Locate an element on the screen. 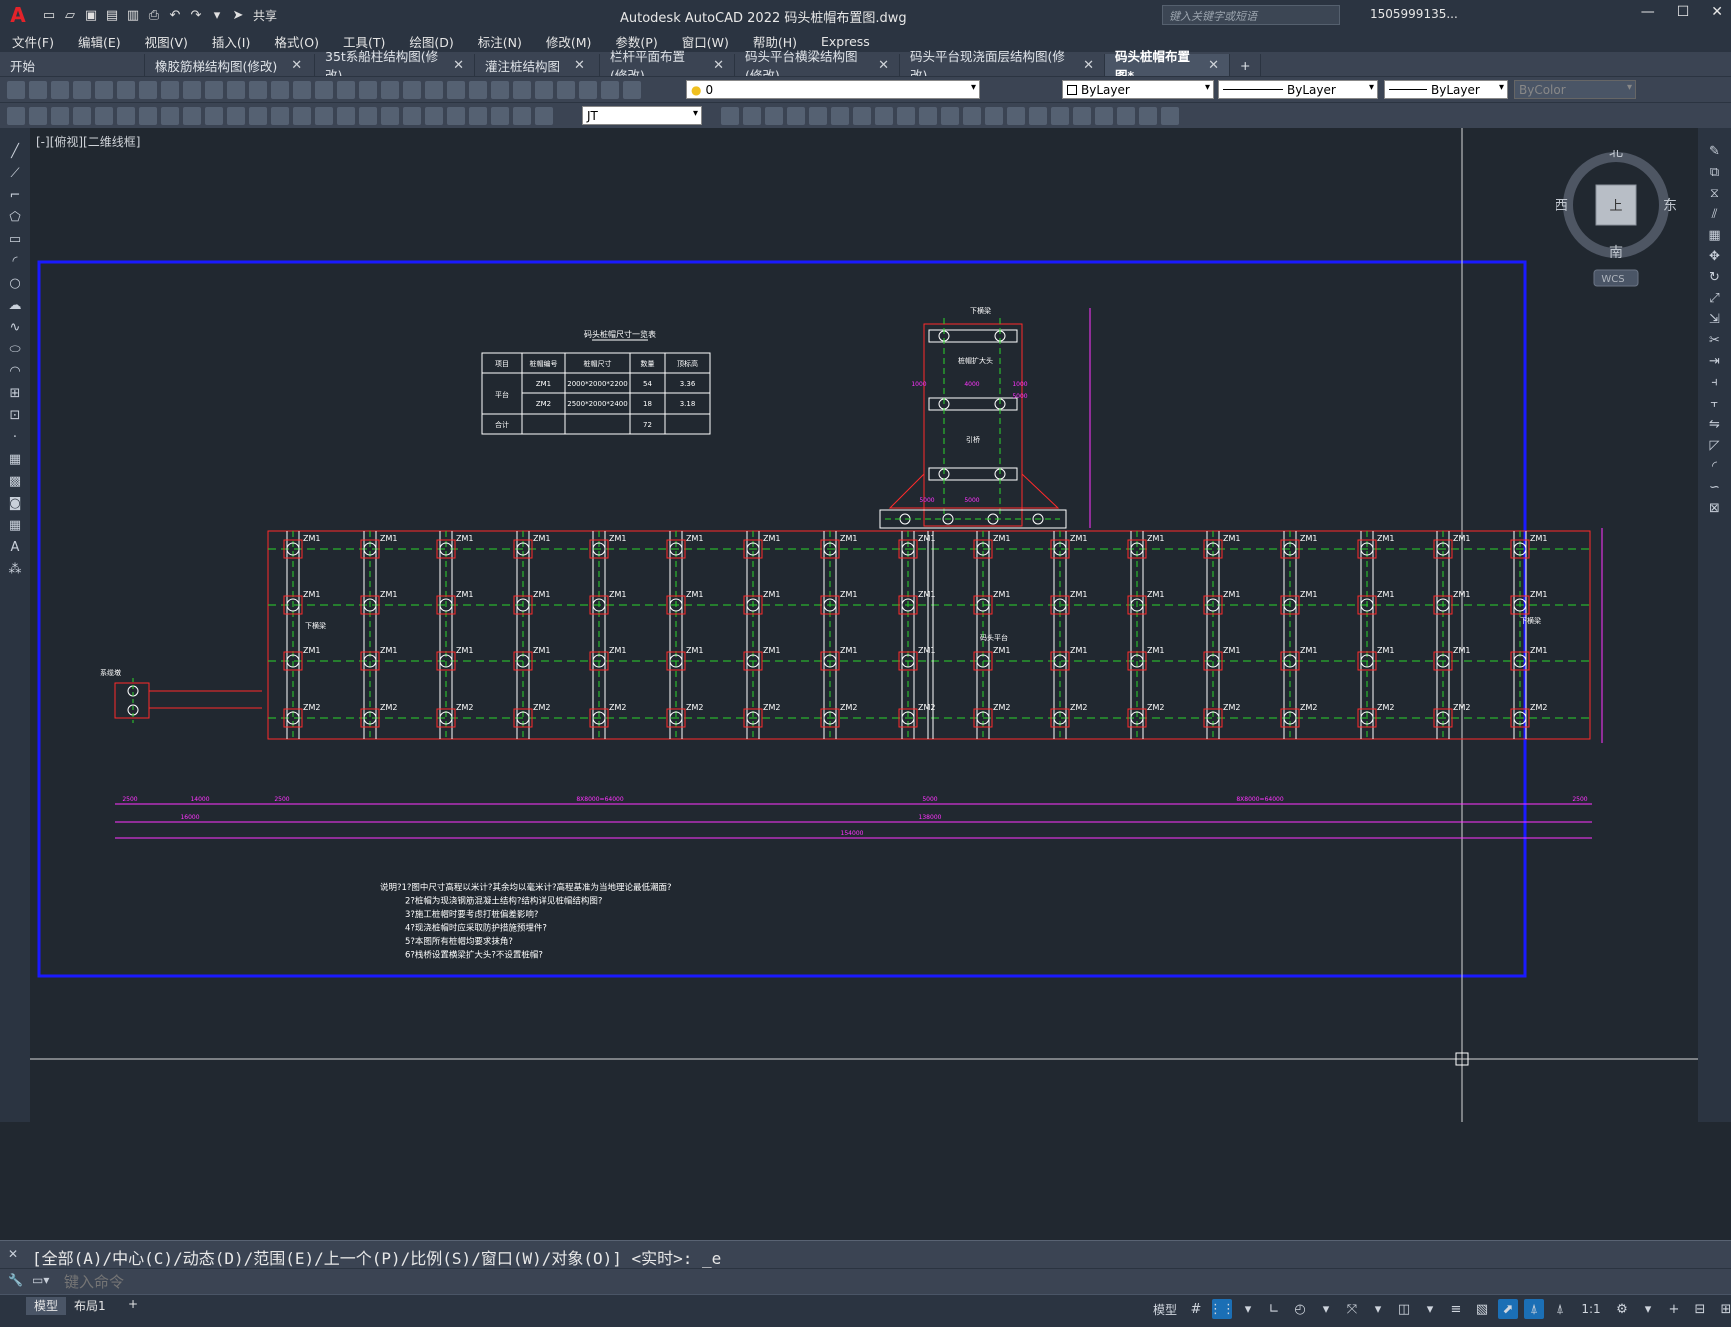 The width and height of the screenshot is (1731, 1327). osnap-icon: ◫ is located at coordinates (1404, 1309).